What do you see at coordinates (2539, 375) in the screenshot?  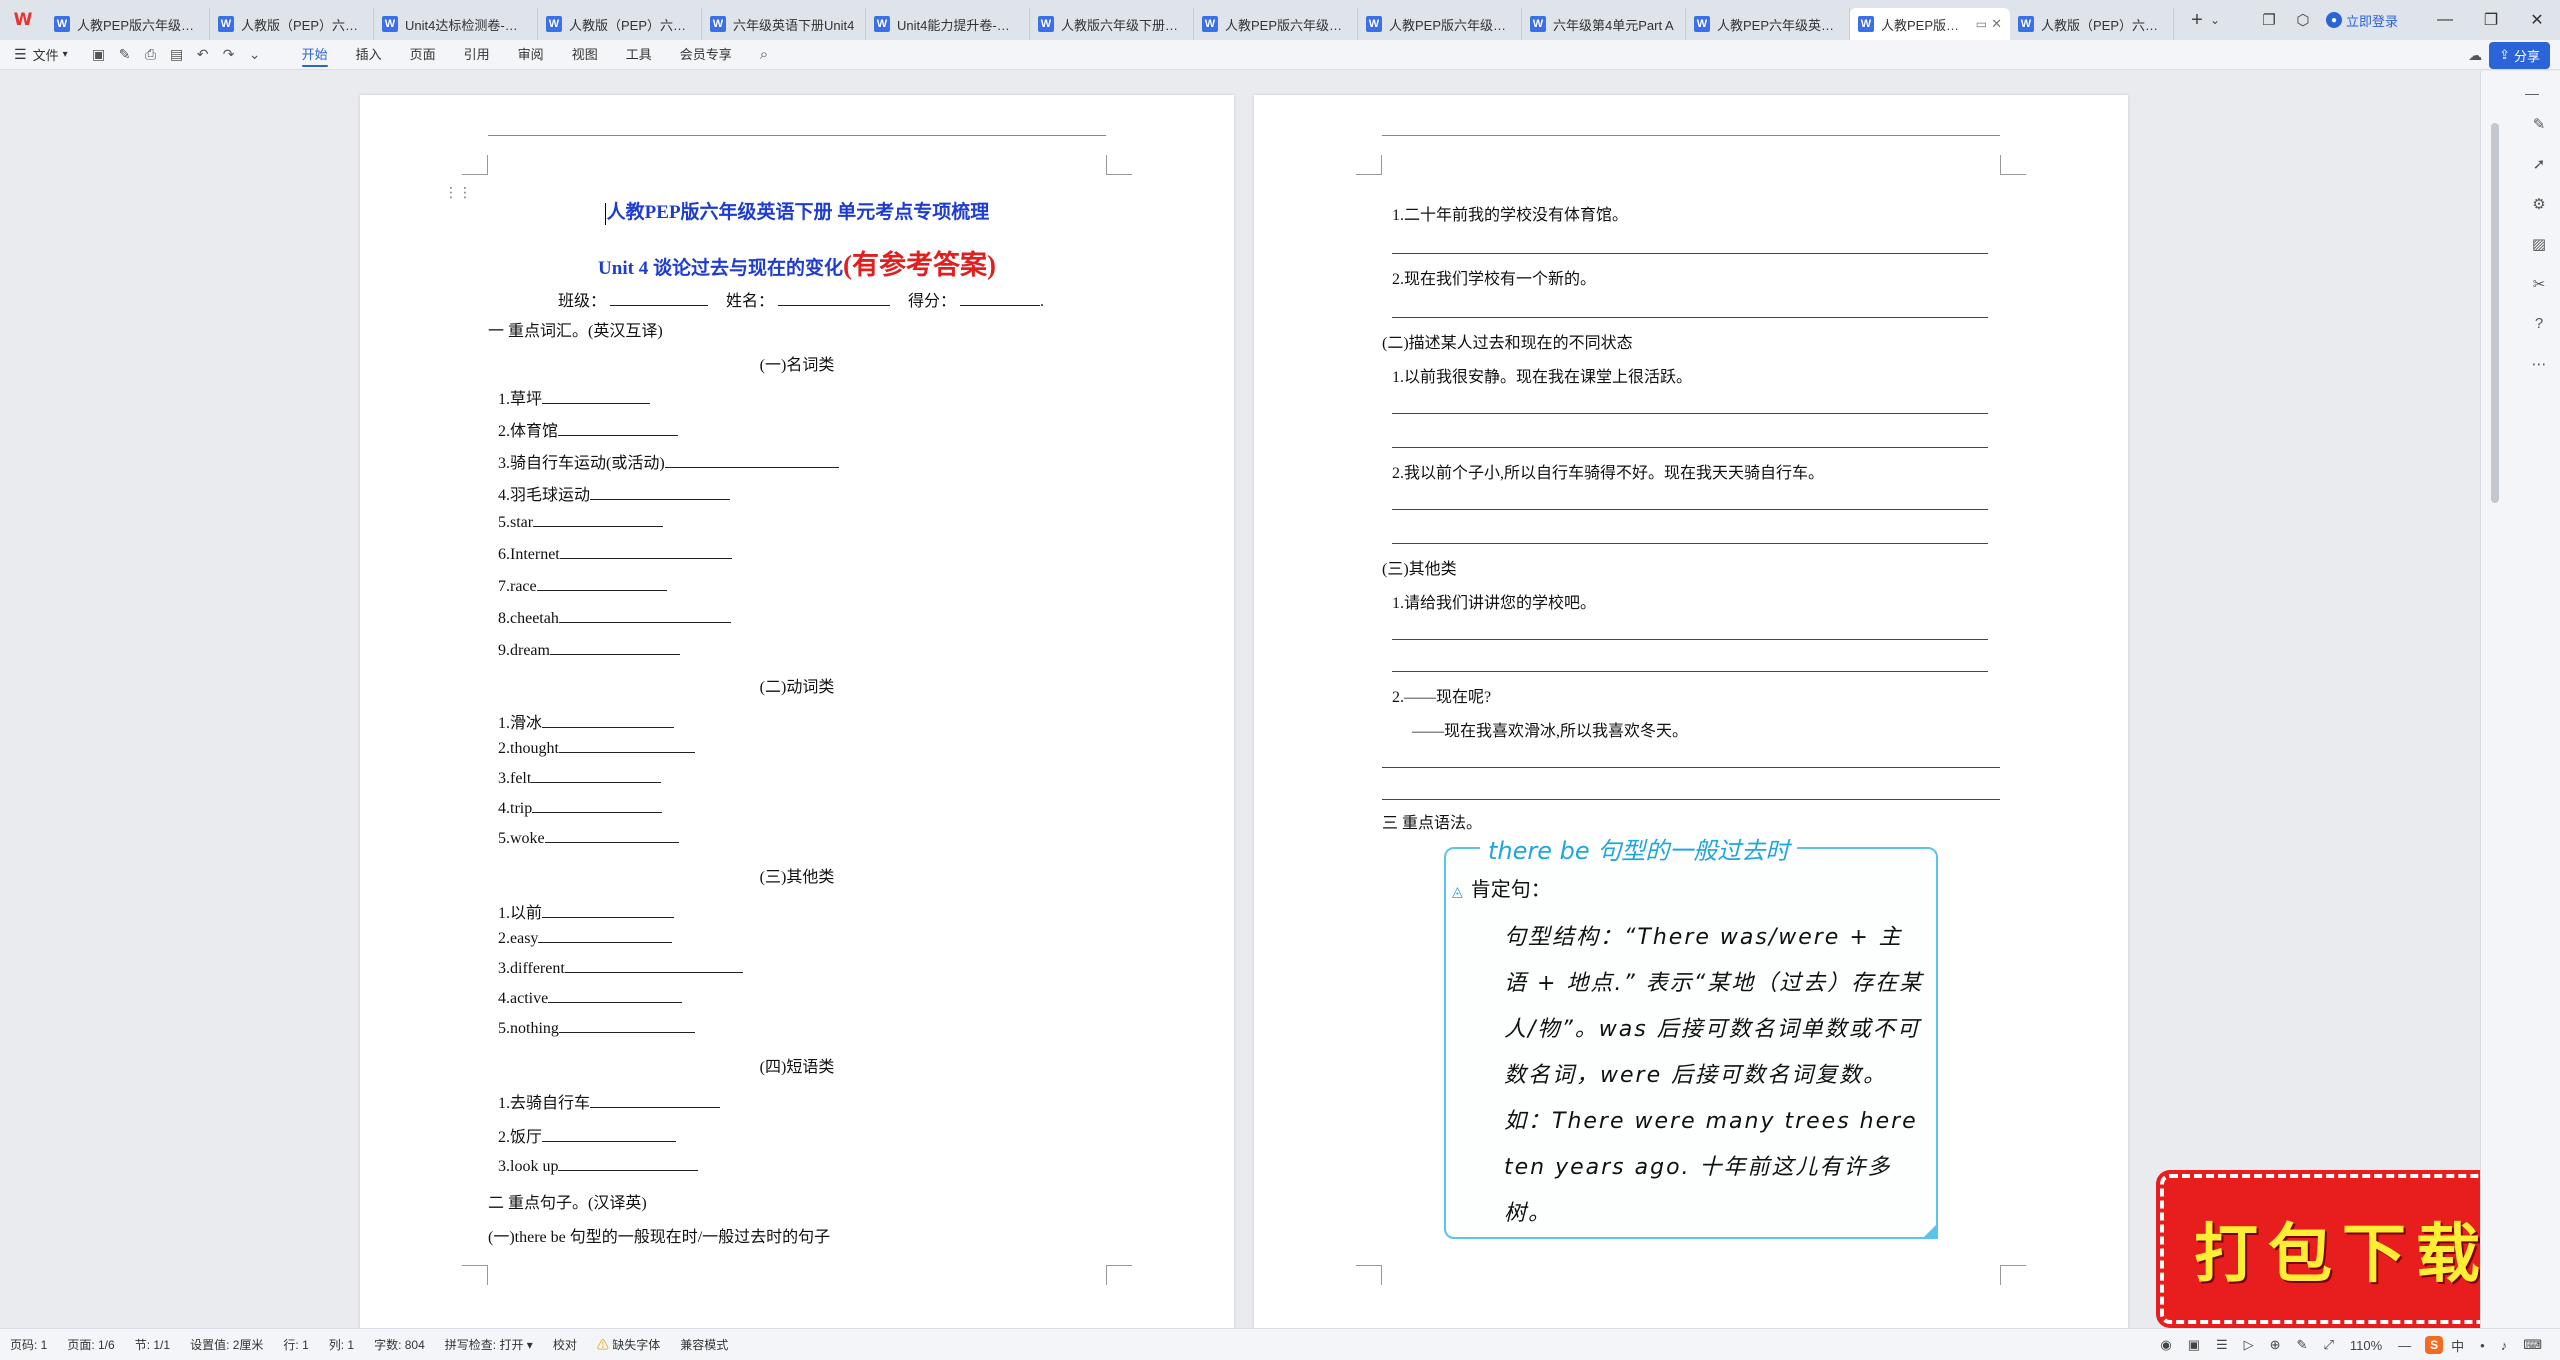 I see `more-icon: ⋯` at bounding box center [2539, 375].